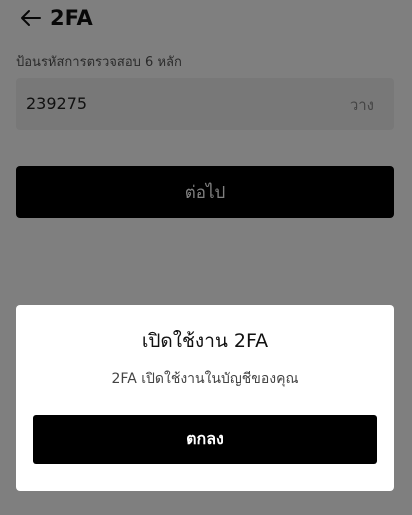 This screenshot has width=412, height=515. I want to click on dialog-title: เปิดใช้งาน 2FA, so click(205, 341).